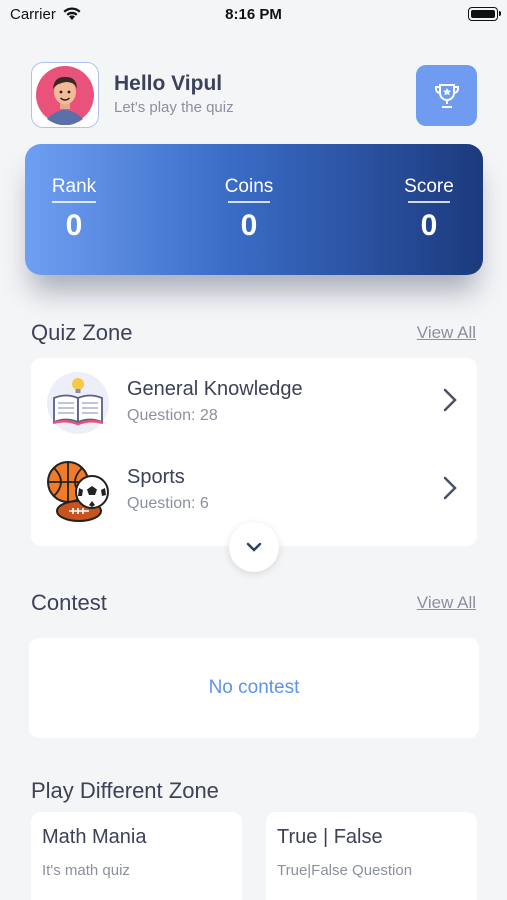 This screenshot has width=507, height=900. I want to click on quiz-zone-view-all-link: View All, so click(446, 333).